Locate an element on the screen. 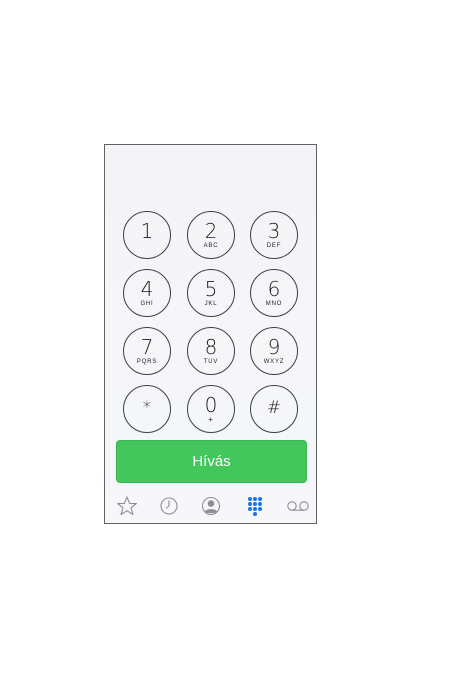  tab-favorites is located at coordinates (127, 506).